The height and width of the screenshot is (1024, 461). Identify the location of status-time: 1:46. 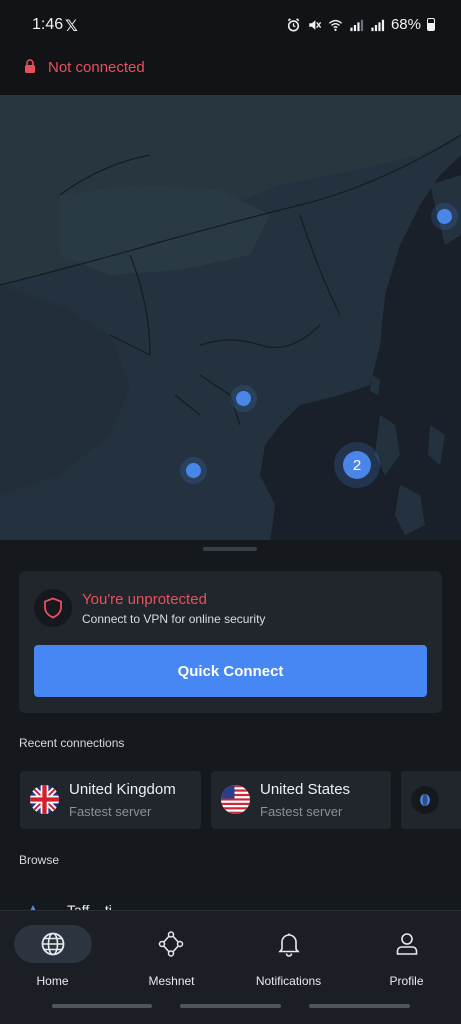
(48, 24).